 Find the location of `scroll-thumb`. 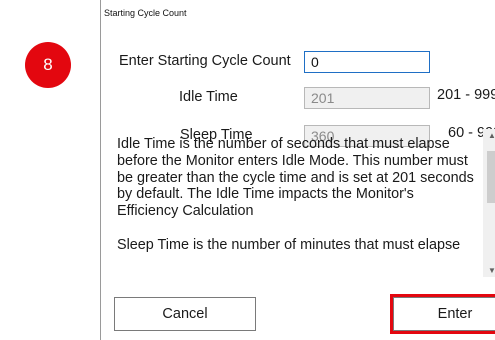

scroll-thumb is located at coordinates (491, 177).